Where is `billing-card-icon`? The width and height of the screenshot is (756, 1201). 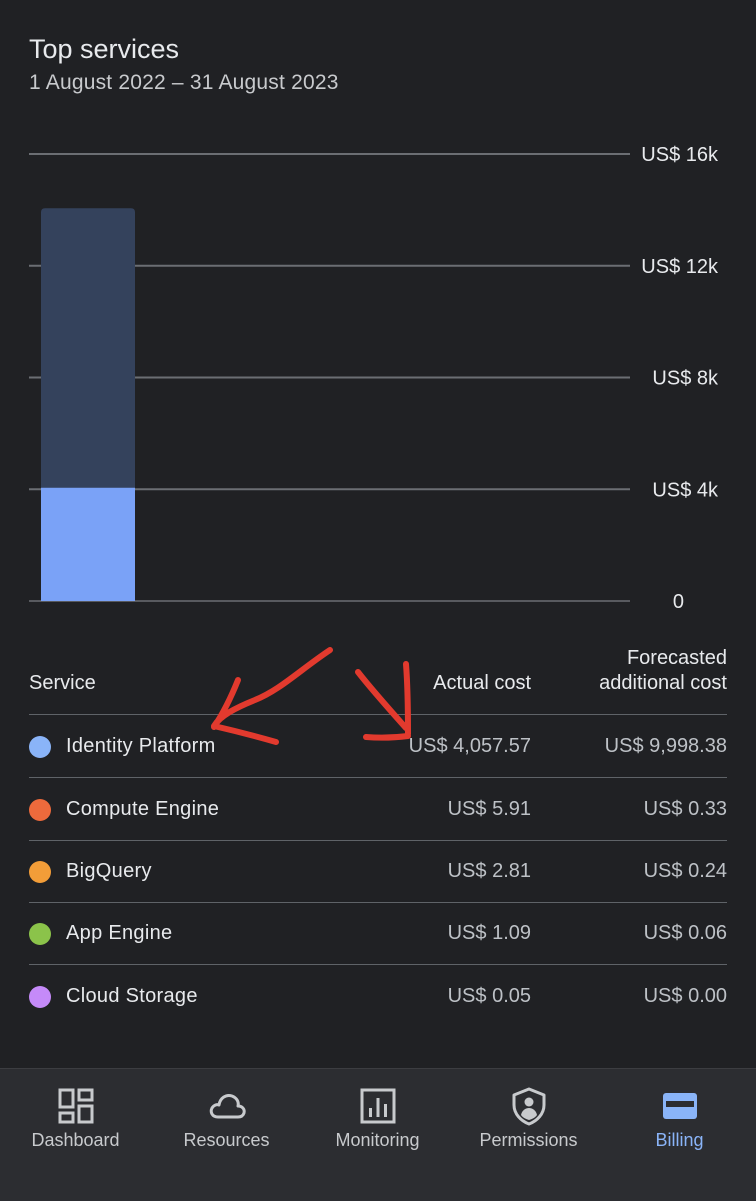 billing-card-icon is located at coordinates (679, 1106).